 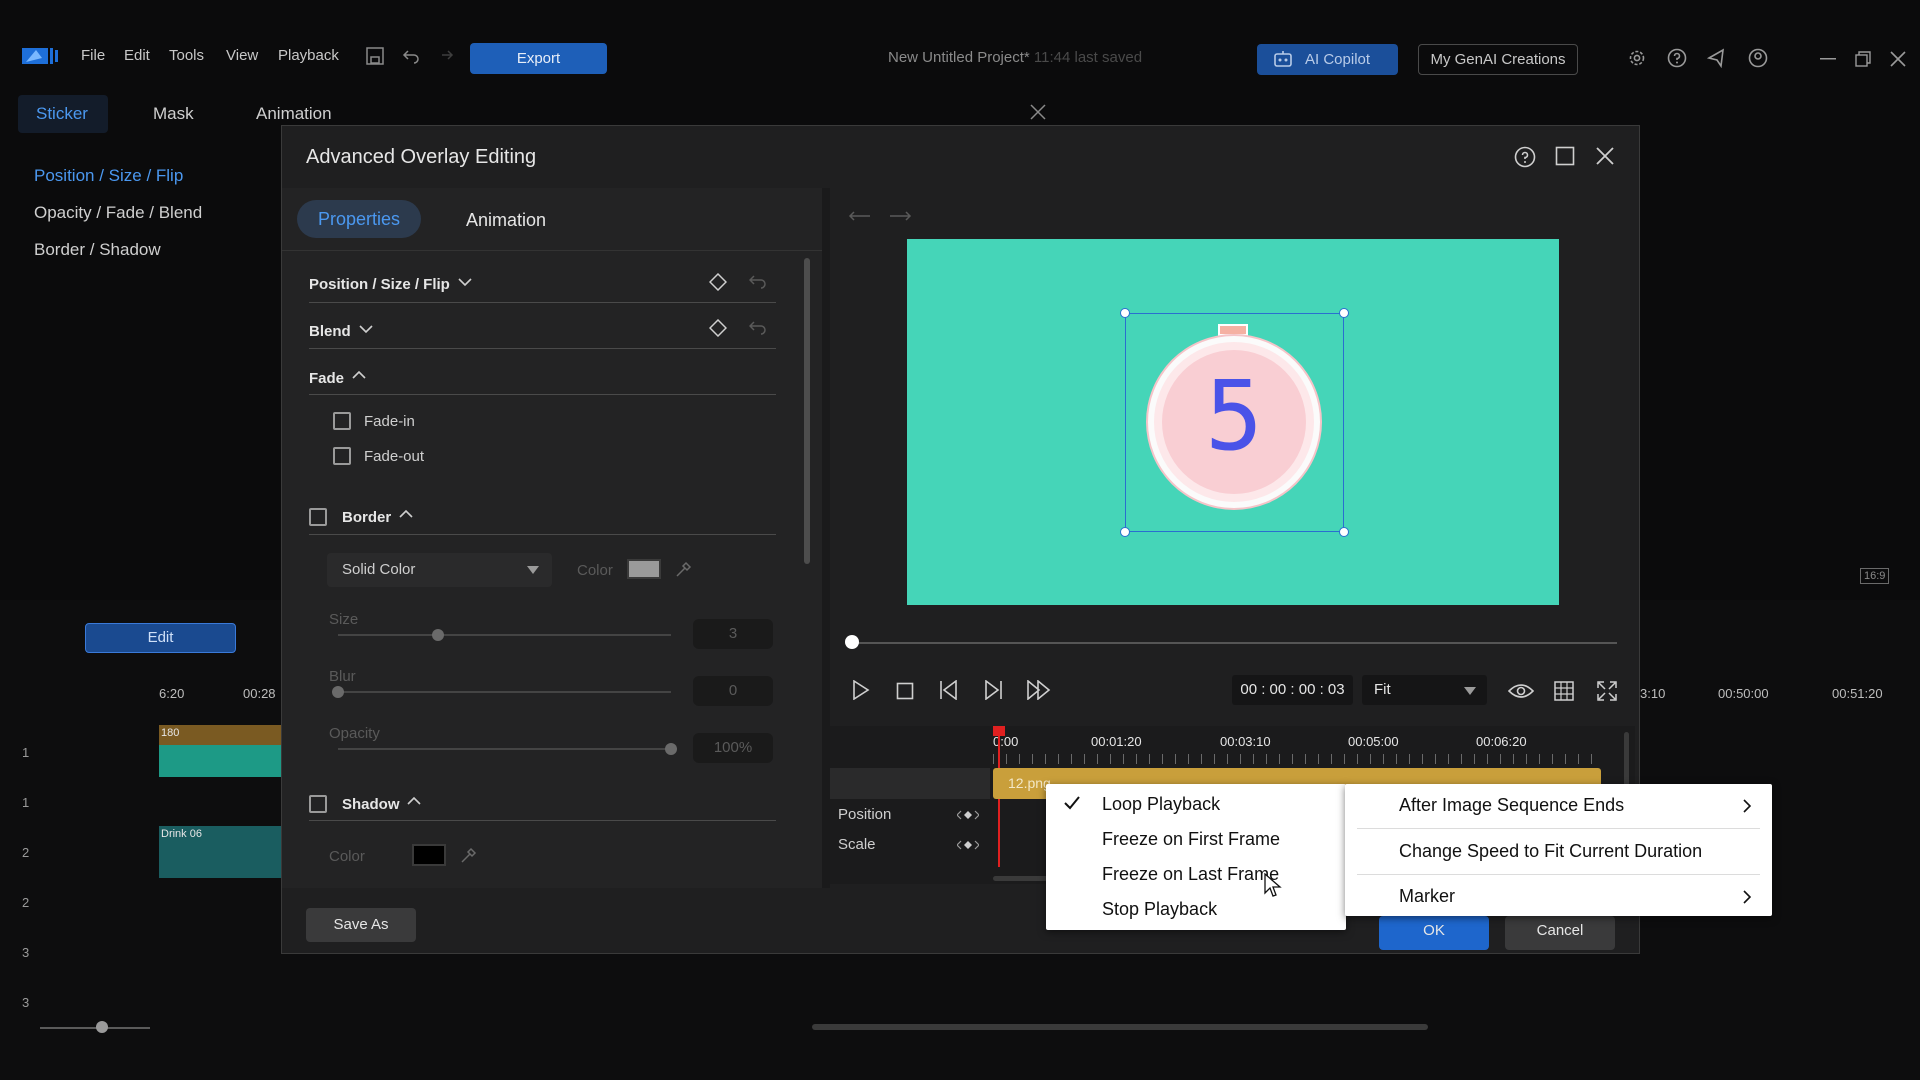 What do you see at coordinates (860, 217) in the screenshot?
I see `preview-undo-icon` at bounding box center [860, 217].